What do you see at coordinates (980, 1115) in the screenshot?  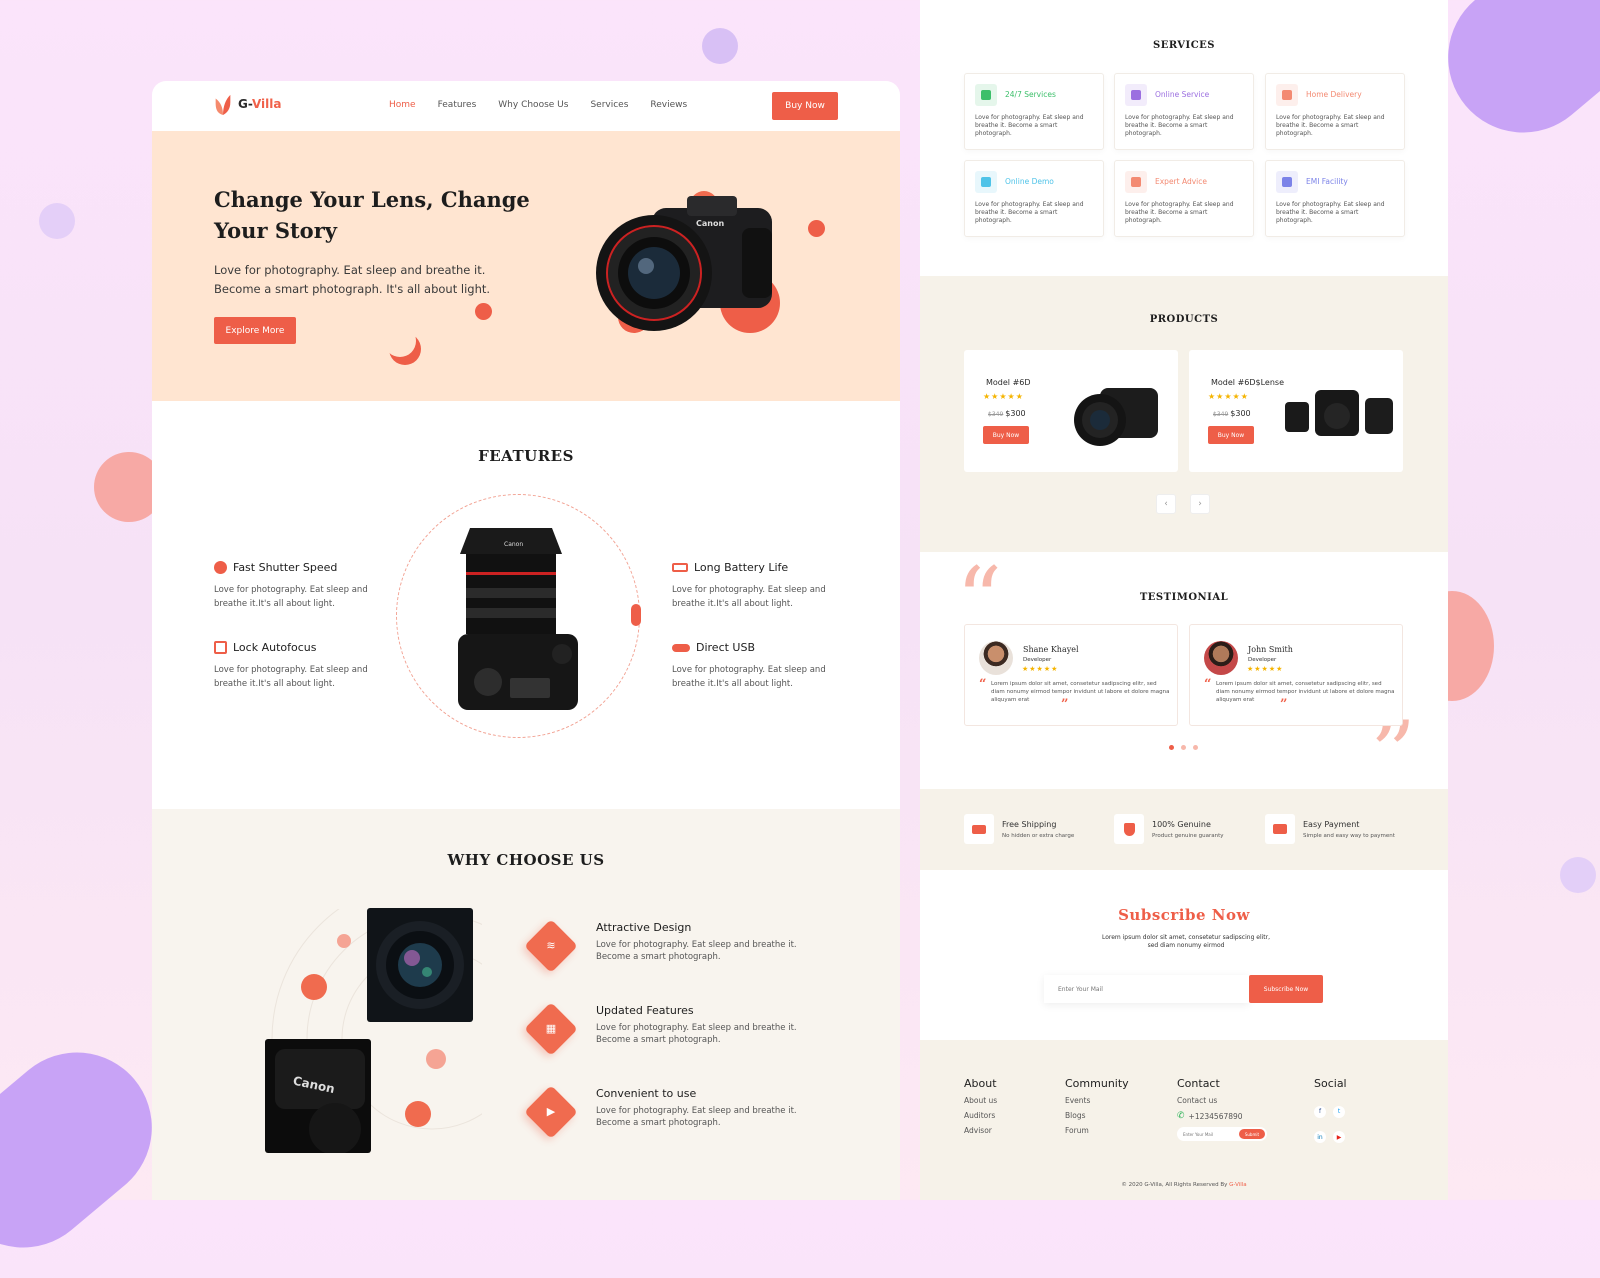 I see `footer-link: Auditors` at bounding box center [980, 1115].